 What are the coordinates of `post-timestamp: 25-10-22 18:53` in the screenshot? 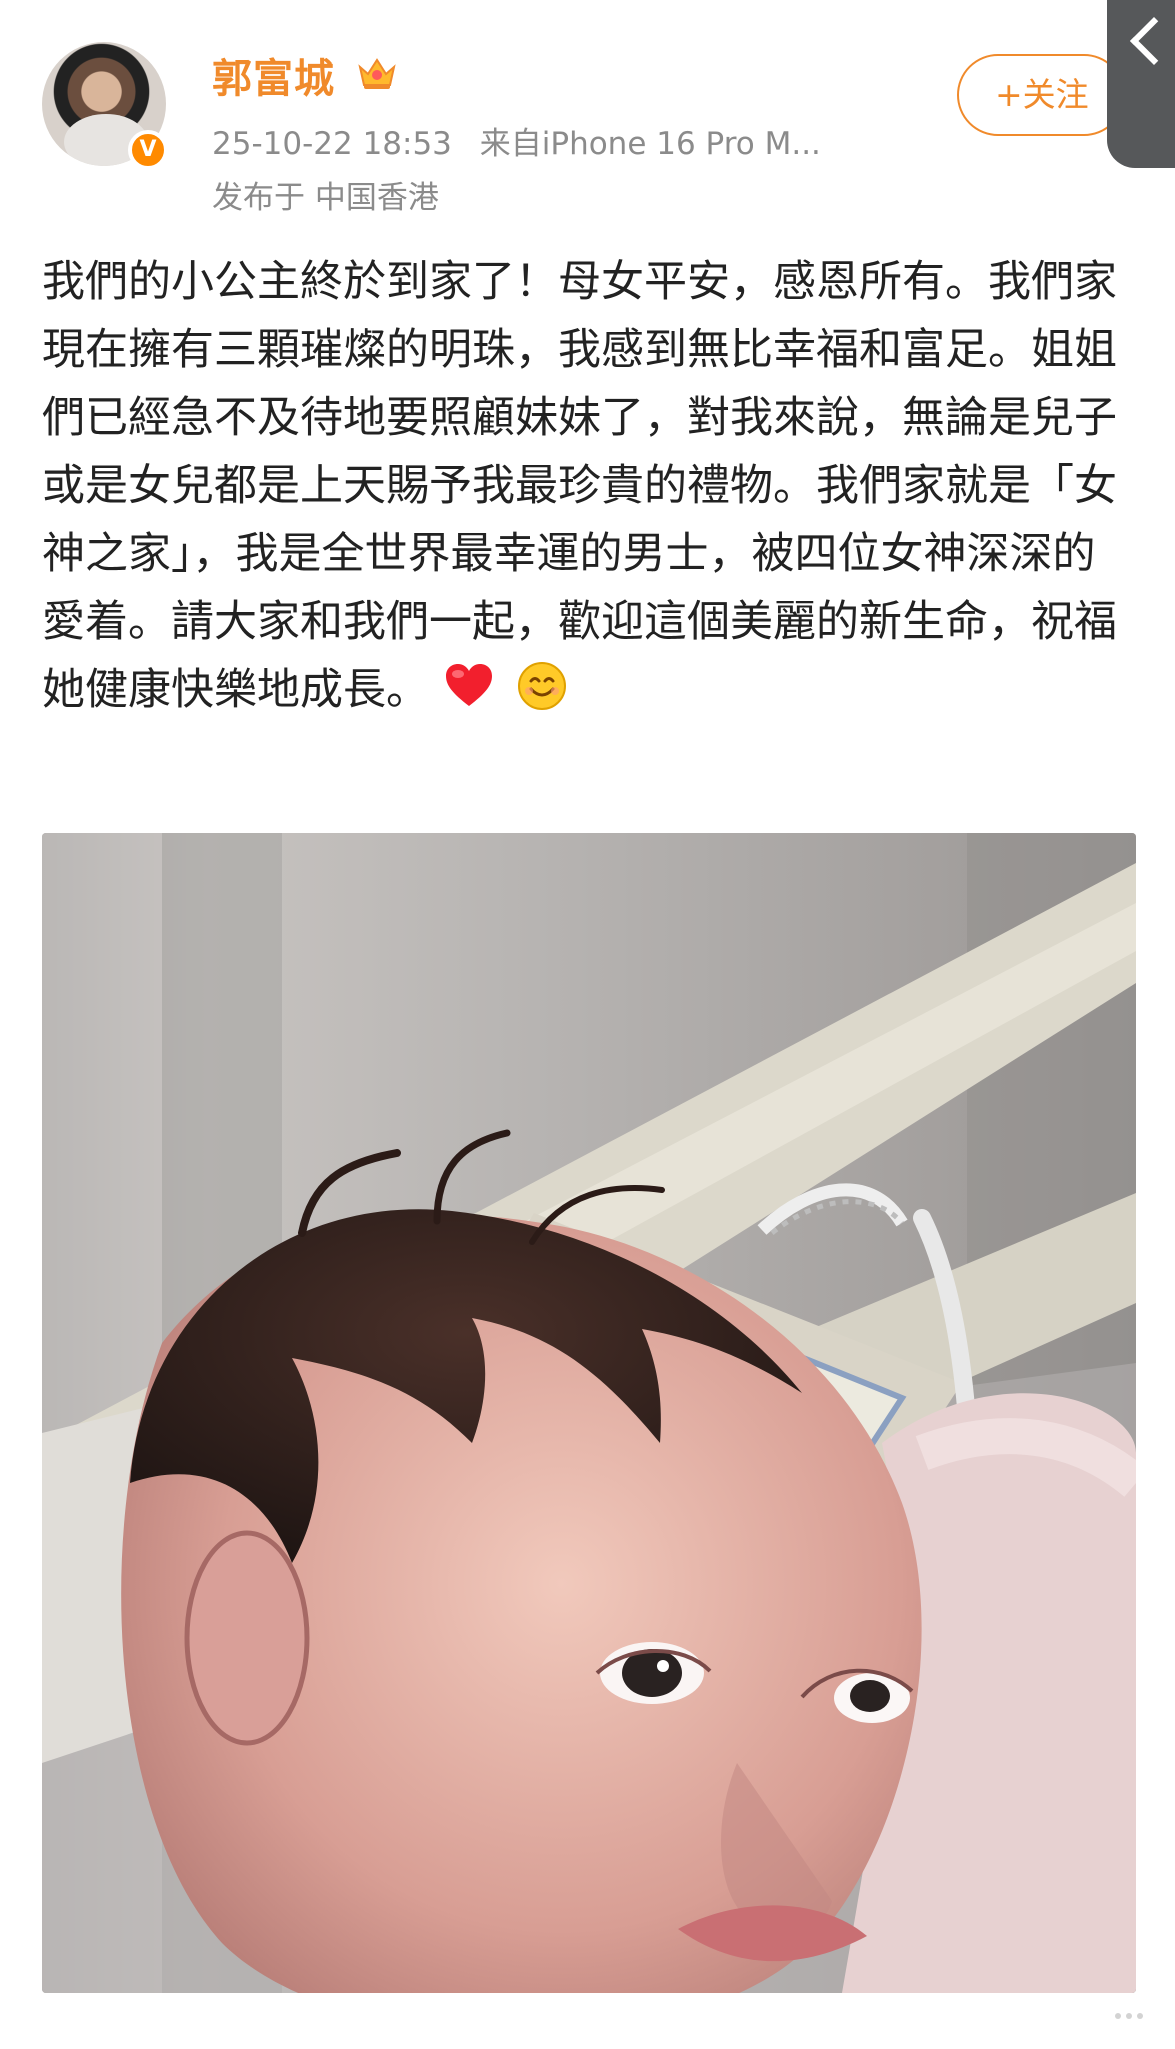 It's located at (332, 144).